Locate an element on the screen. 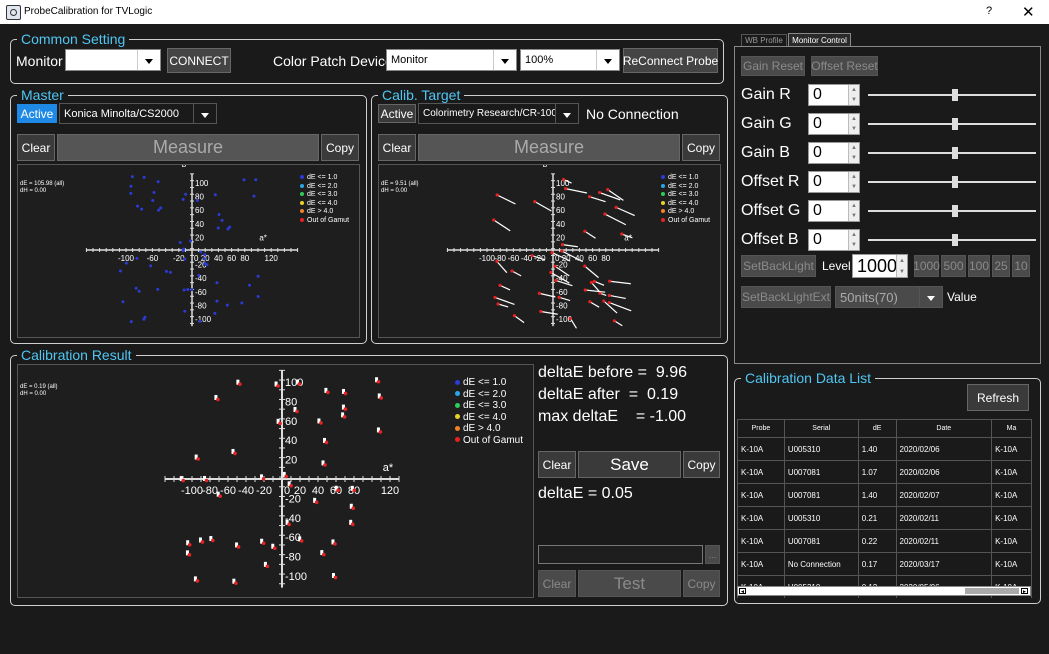 Image resolution: width=1049 pixels, height=654 pixels. table-row: K-10A U007081 1.40 2020/02/07 K-10A is located at coordinates (884, 495).